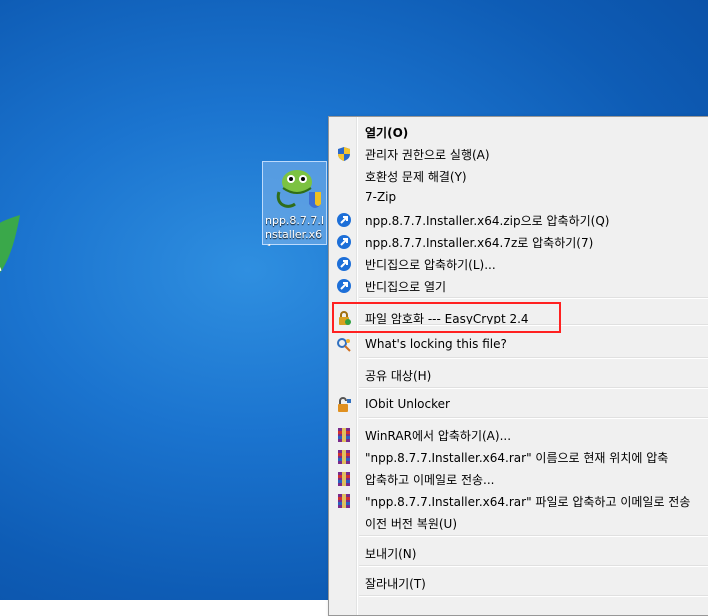 The image size is (708, 616). I want to click on menu-item-iobit-unlocker: IObit Unlocker, so click(519, 405).